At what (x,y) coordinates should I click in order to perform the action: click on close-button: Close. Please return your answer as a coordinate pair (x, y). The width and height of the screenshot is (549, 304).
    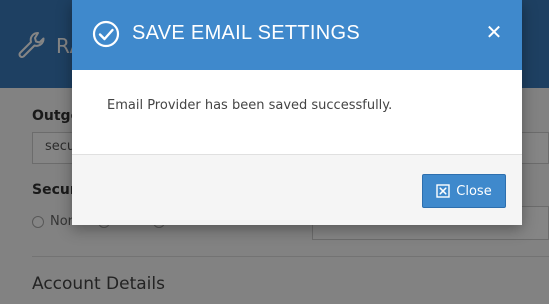
    Looking at the image, I should click on (464, 191).